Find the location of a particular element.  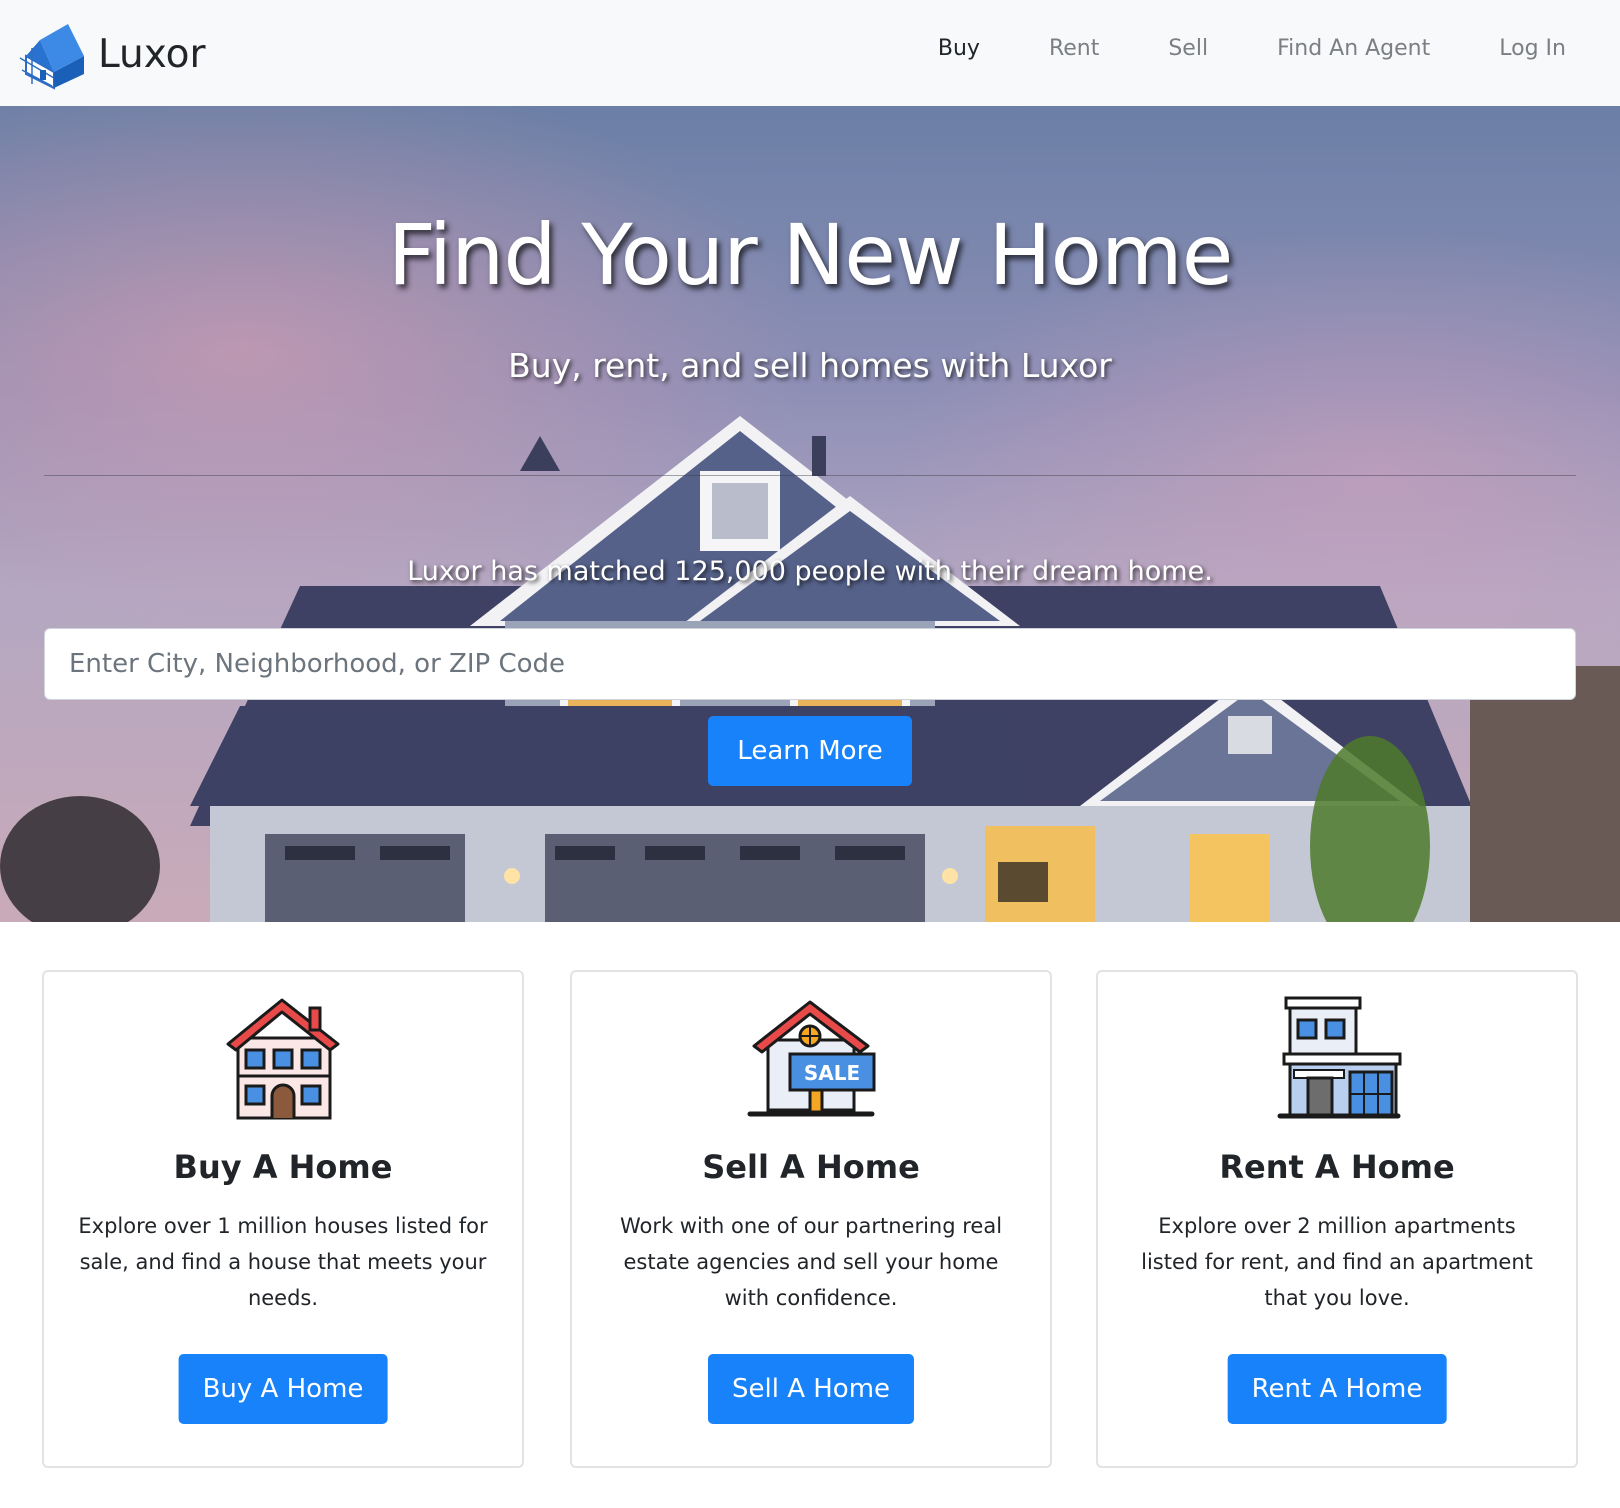

nav-link-sell: Sell is located at coordinates (1188, 48).